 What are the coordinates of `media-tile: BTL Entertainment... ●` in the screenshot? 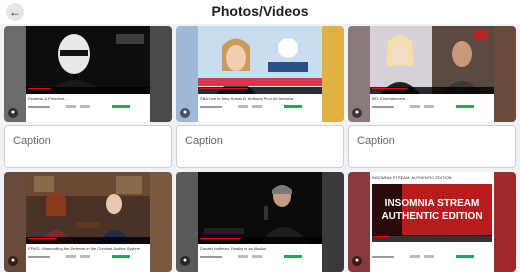 It's located at (432, 74).